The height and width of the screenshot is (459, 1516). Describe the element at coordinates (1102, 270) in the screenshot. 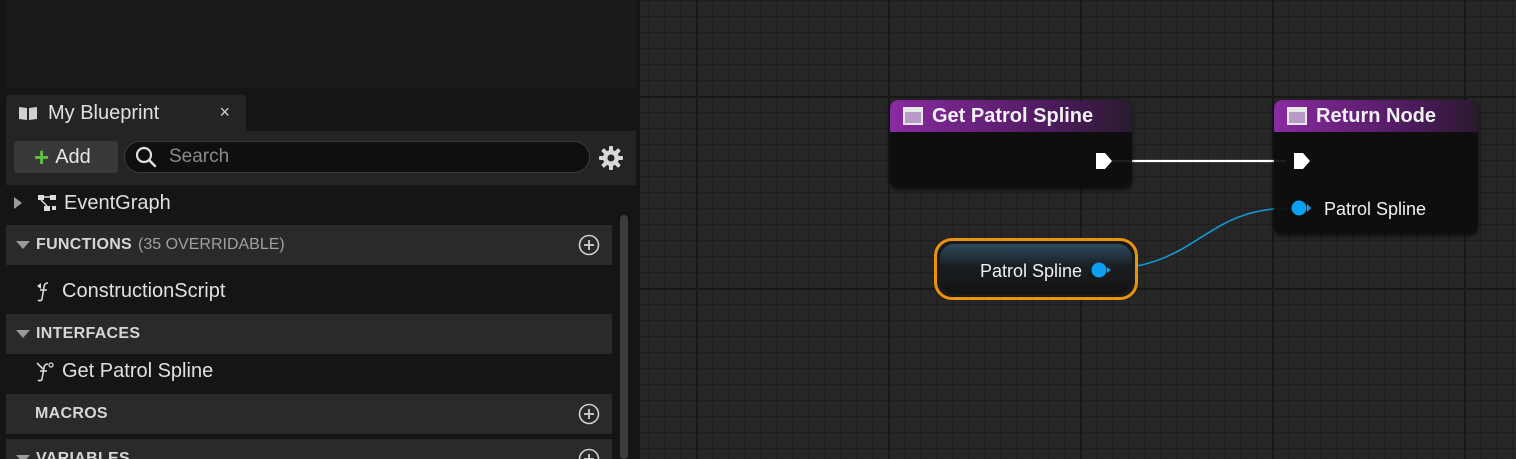

I see `object-output-pin` at that location.